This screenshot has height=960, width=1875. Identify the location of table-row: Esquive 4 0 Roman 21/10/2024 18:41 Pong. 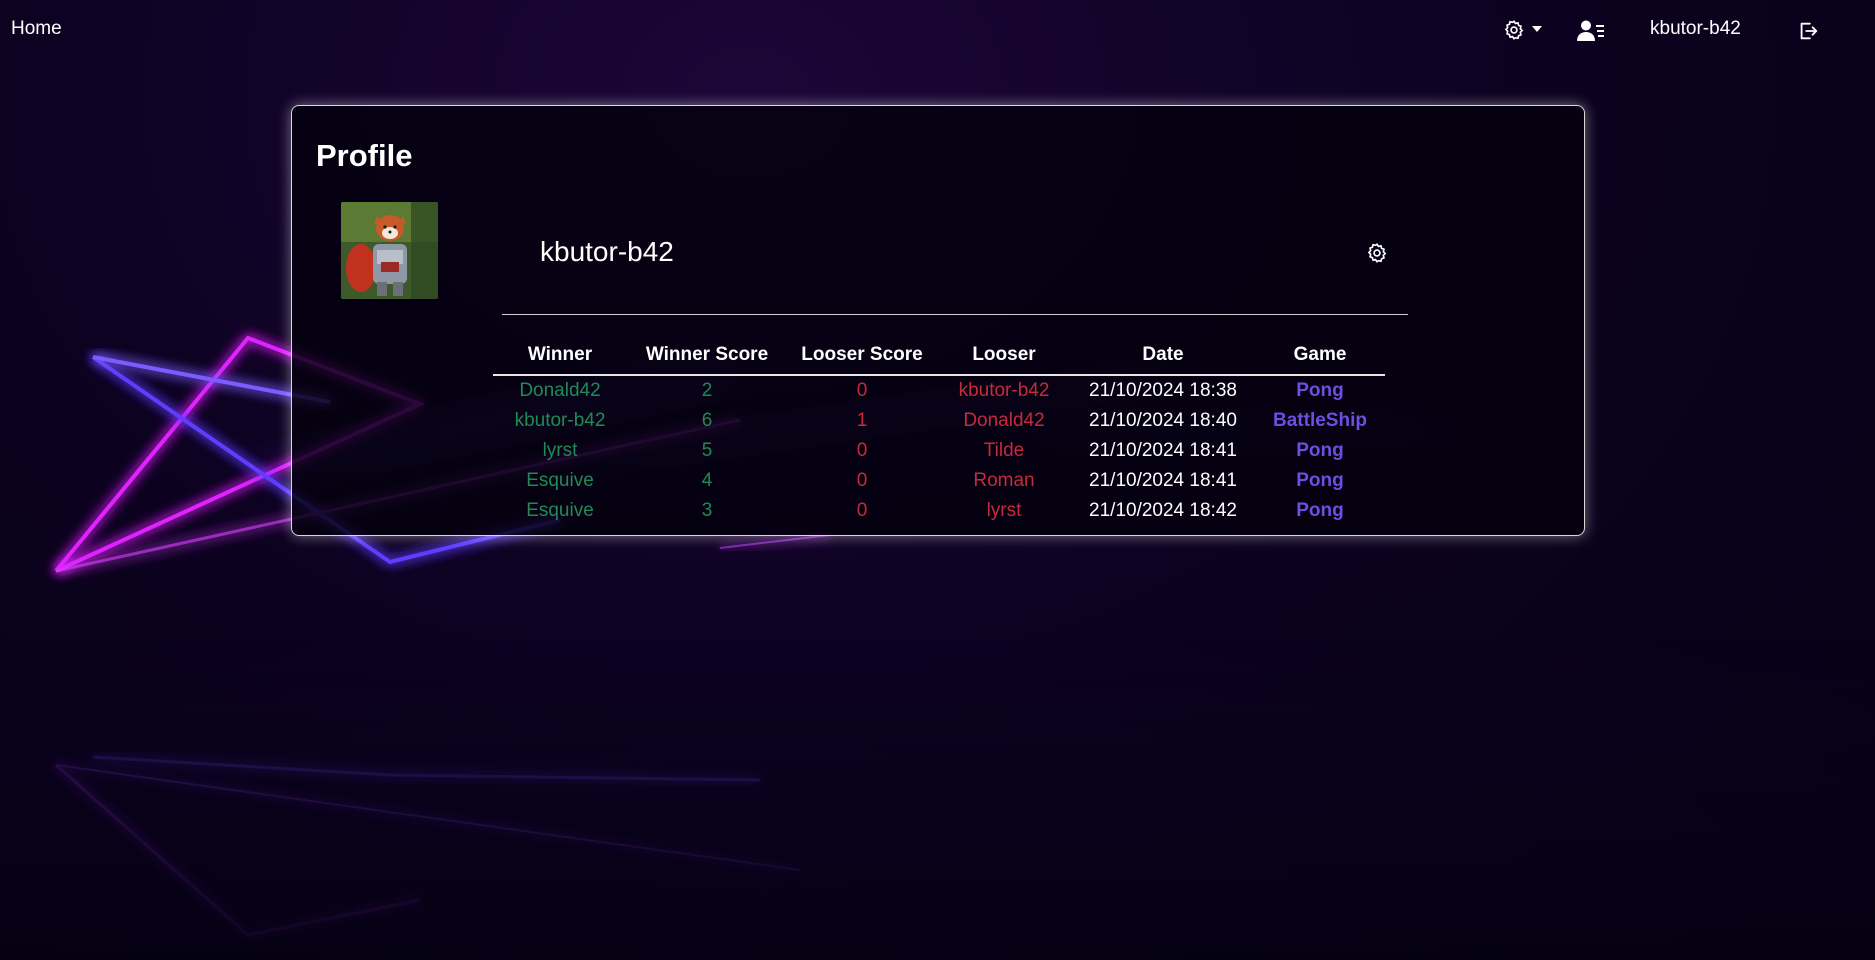
(939, 481).